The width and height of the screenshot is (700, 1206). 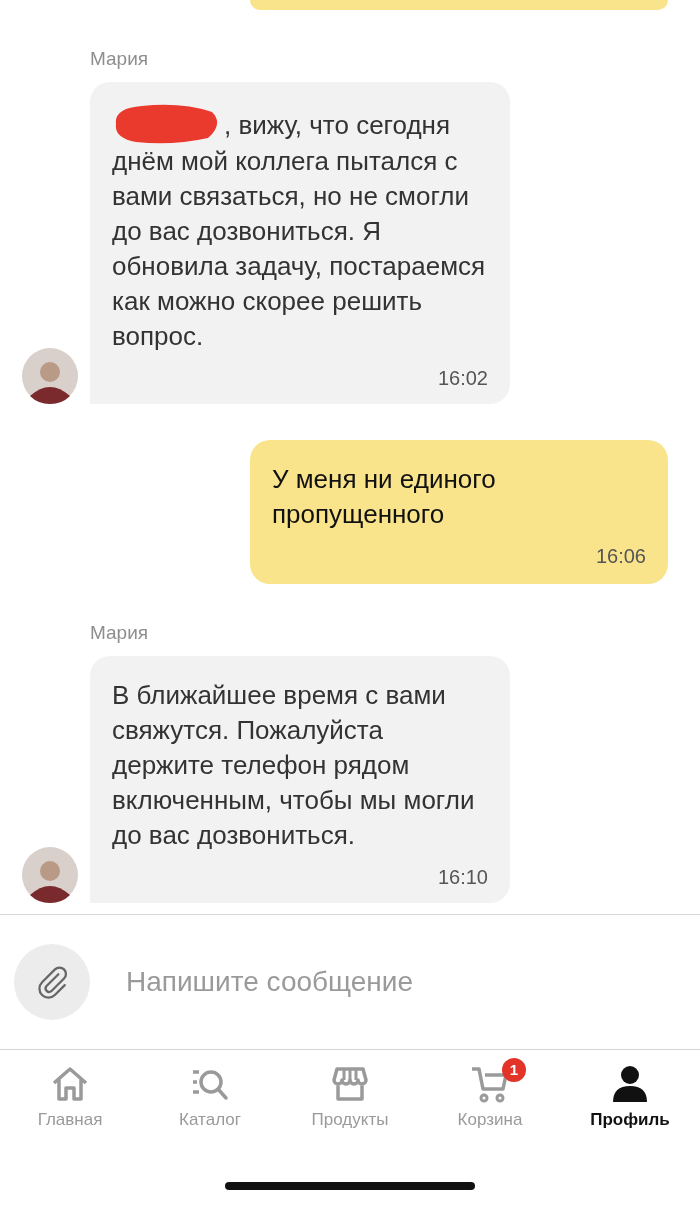 I want to click on store-icon, so click(x=350, y=1084).